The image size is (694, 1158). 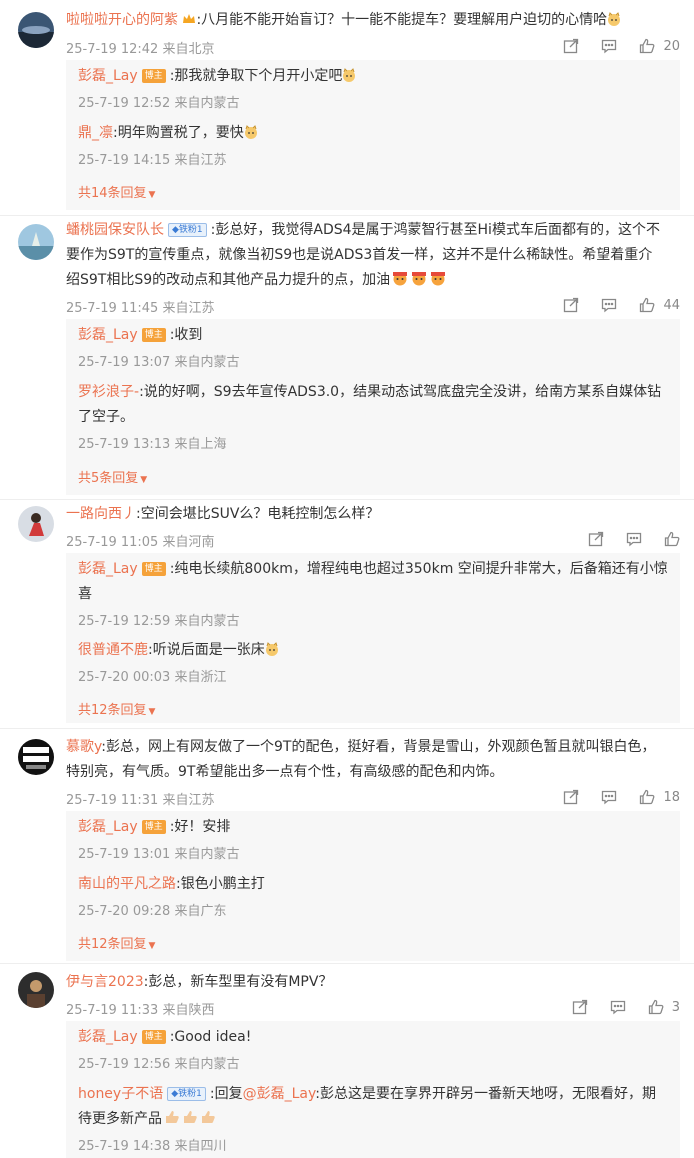 What do you see at coordinates (122, 20) in the screenshot?
I see `username: 啦啦啦开心的阿紫` at bounding box center [122, 20].